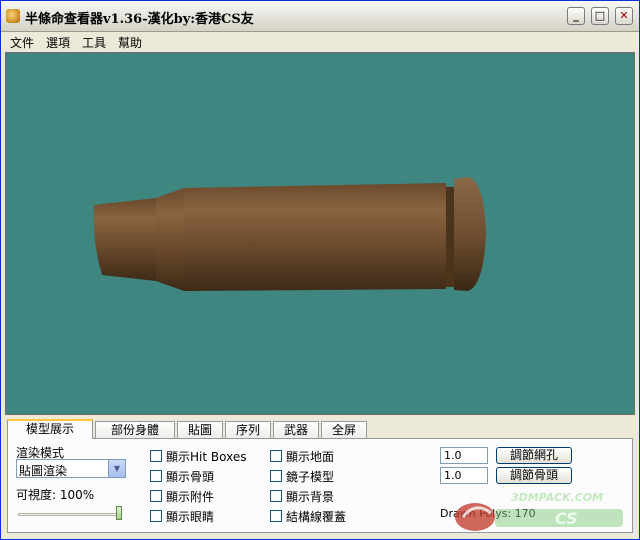  I want to click on tab-sequences: 序列, so click(248, 430).